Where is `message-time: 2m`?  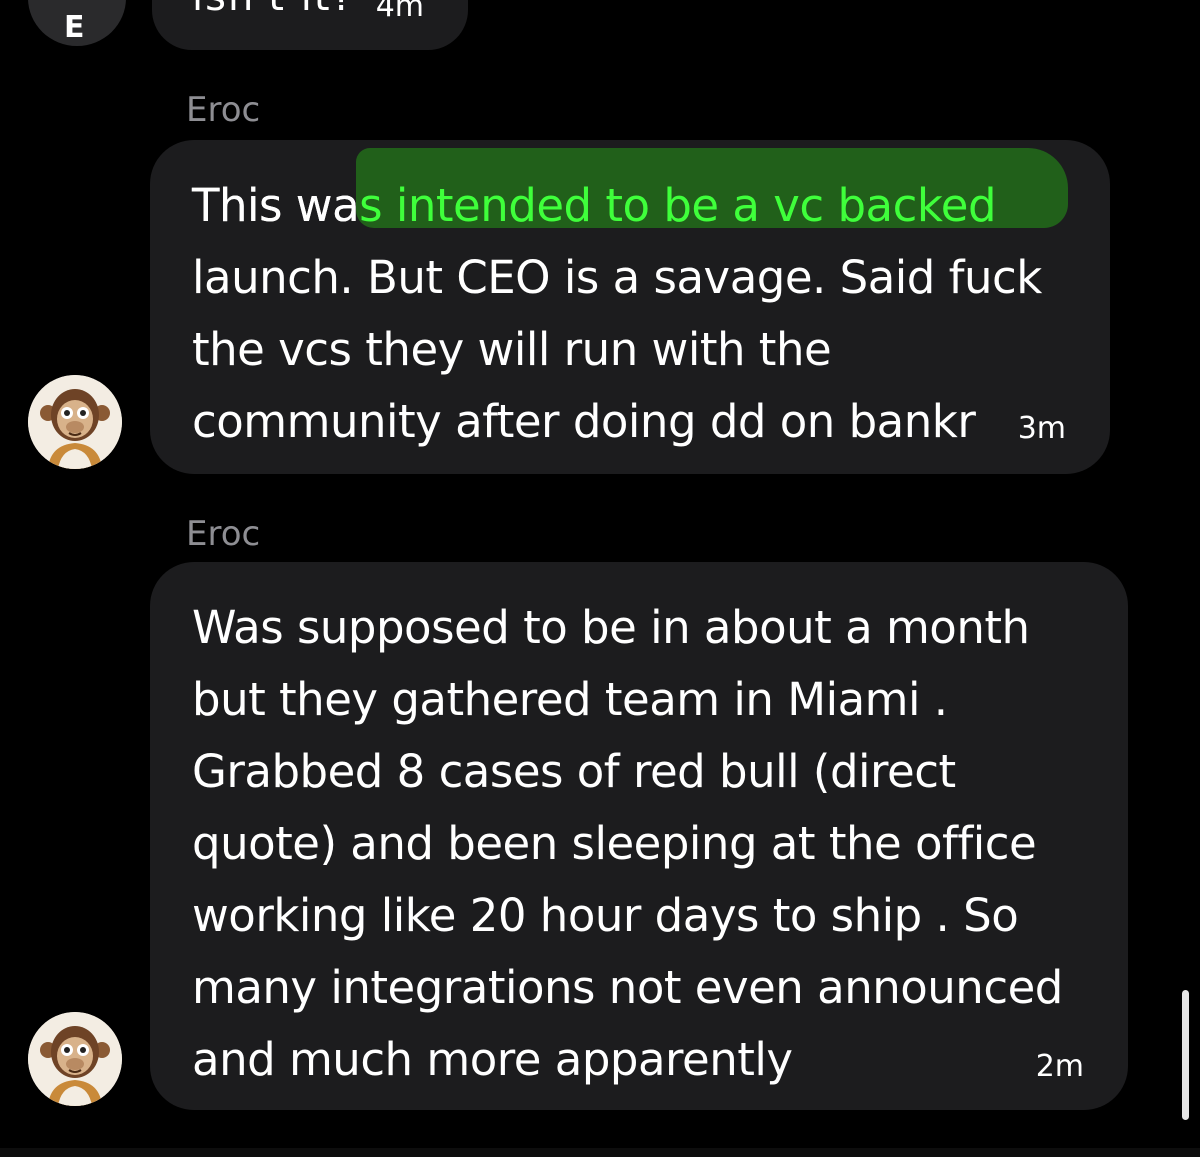 message-time: 2m is located at coordinates (1059, 1066).